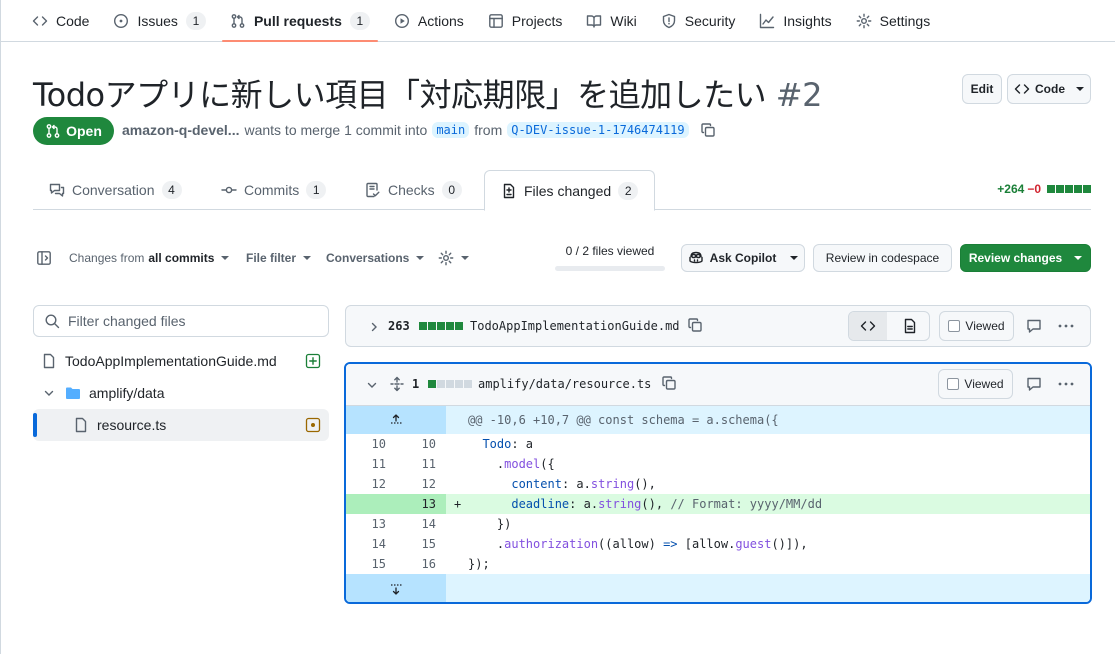  I want to click on nav-settings: Settings, so click(893, 20).